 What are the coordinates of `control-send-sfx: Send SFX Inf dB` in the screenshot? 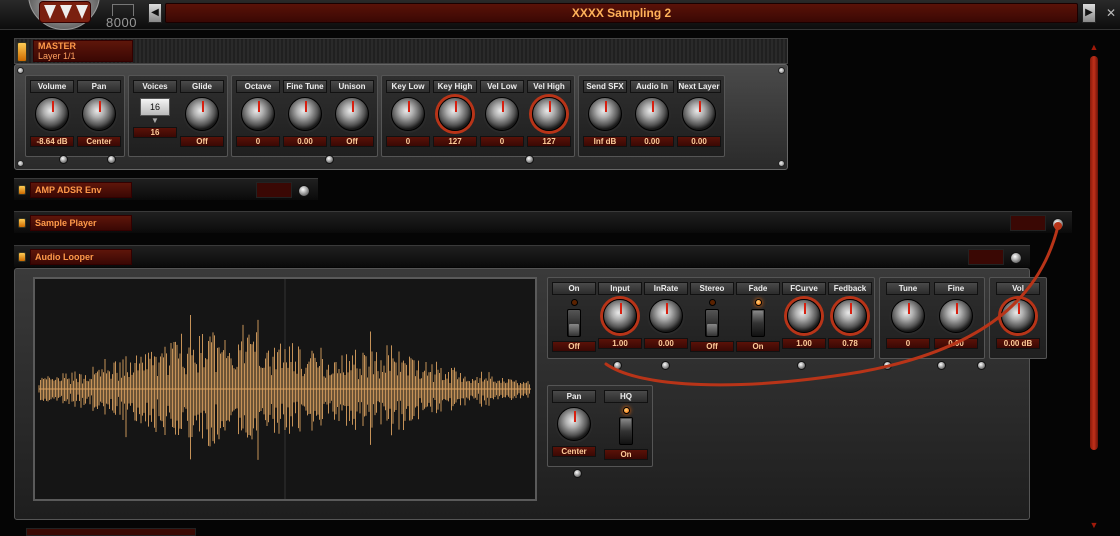 It's located at (605, 113).